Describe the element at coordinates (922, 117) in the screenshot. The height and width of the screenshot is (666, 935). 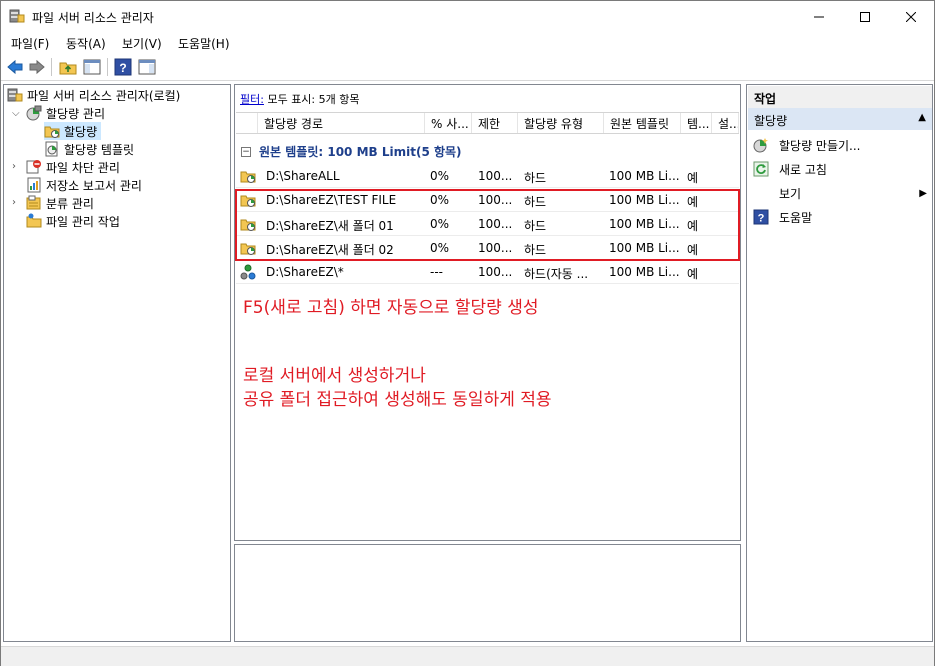
I see `collapse-triangle-icon: ▲` at that location.